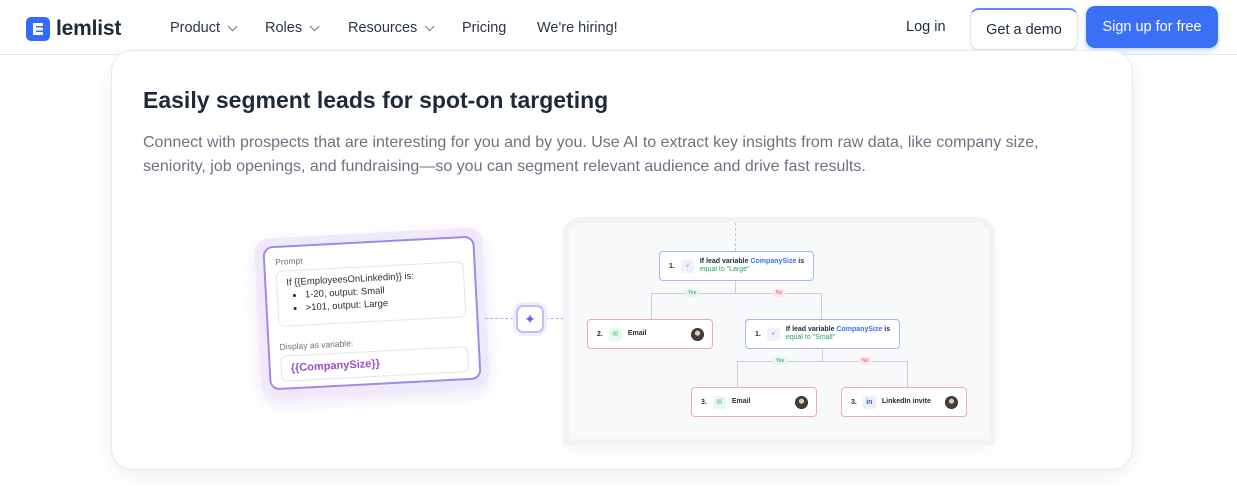 The width and height of the screenshot is (1237, 494). What do you see at coordinates (195, 28) in the screenshot?
I see `nav-item-label: Product` at bounding box center [195, 28].